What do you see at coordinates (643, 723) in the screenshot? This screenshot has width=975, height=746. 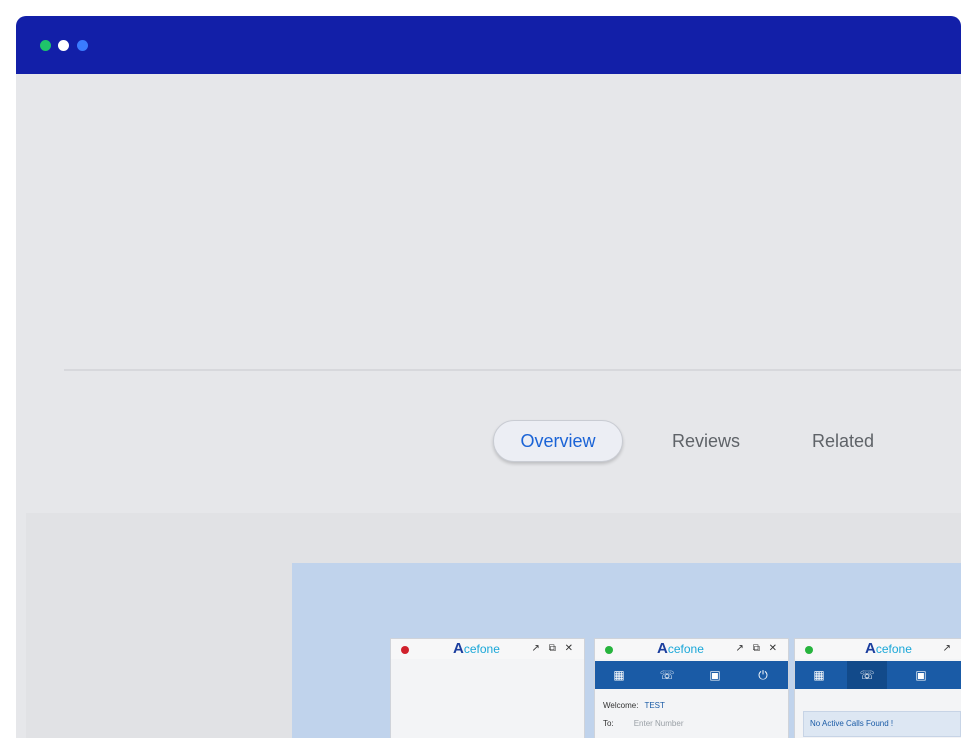 I see `to-field: To: Enter Number` at bounding box center [643, 723].